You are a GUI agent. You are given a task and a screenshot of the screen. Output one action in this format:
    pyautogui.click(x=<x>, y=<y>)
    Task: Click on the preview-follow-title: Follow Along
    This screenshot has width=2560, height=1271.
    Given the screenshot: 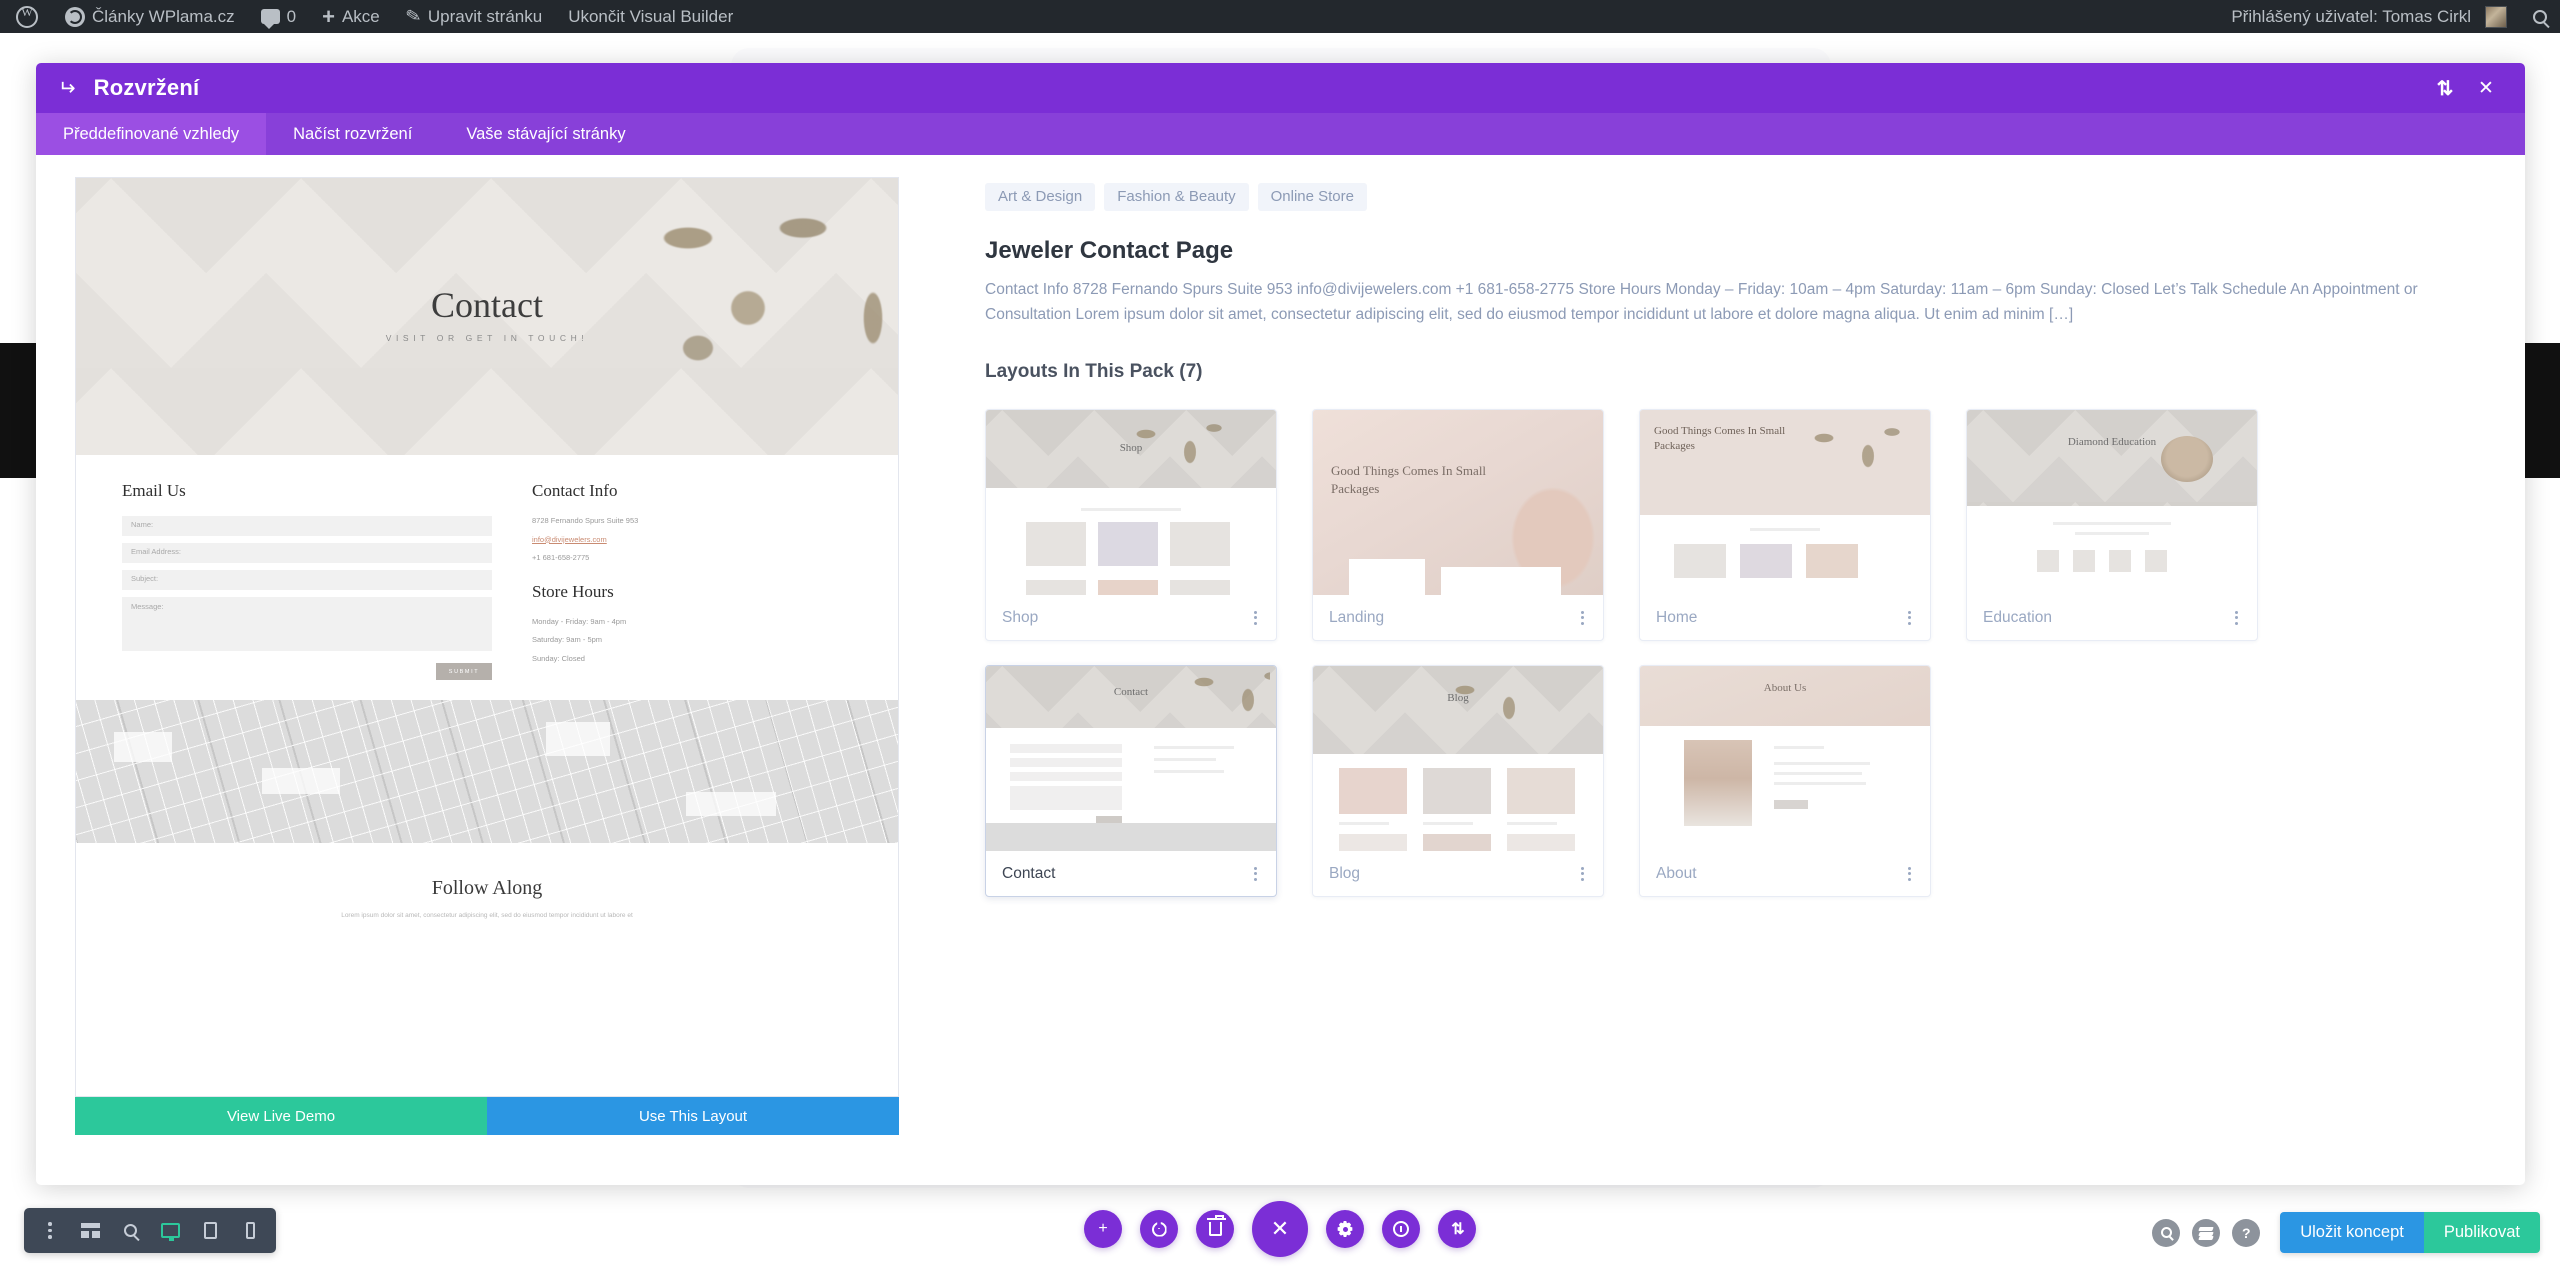 What is the action you would take?
    pyautogui.click(x=487, y=888)
    